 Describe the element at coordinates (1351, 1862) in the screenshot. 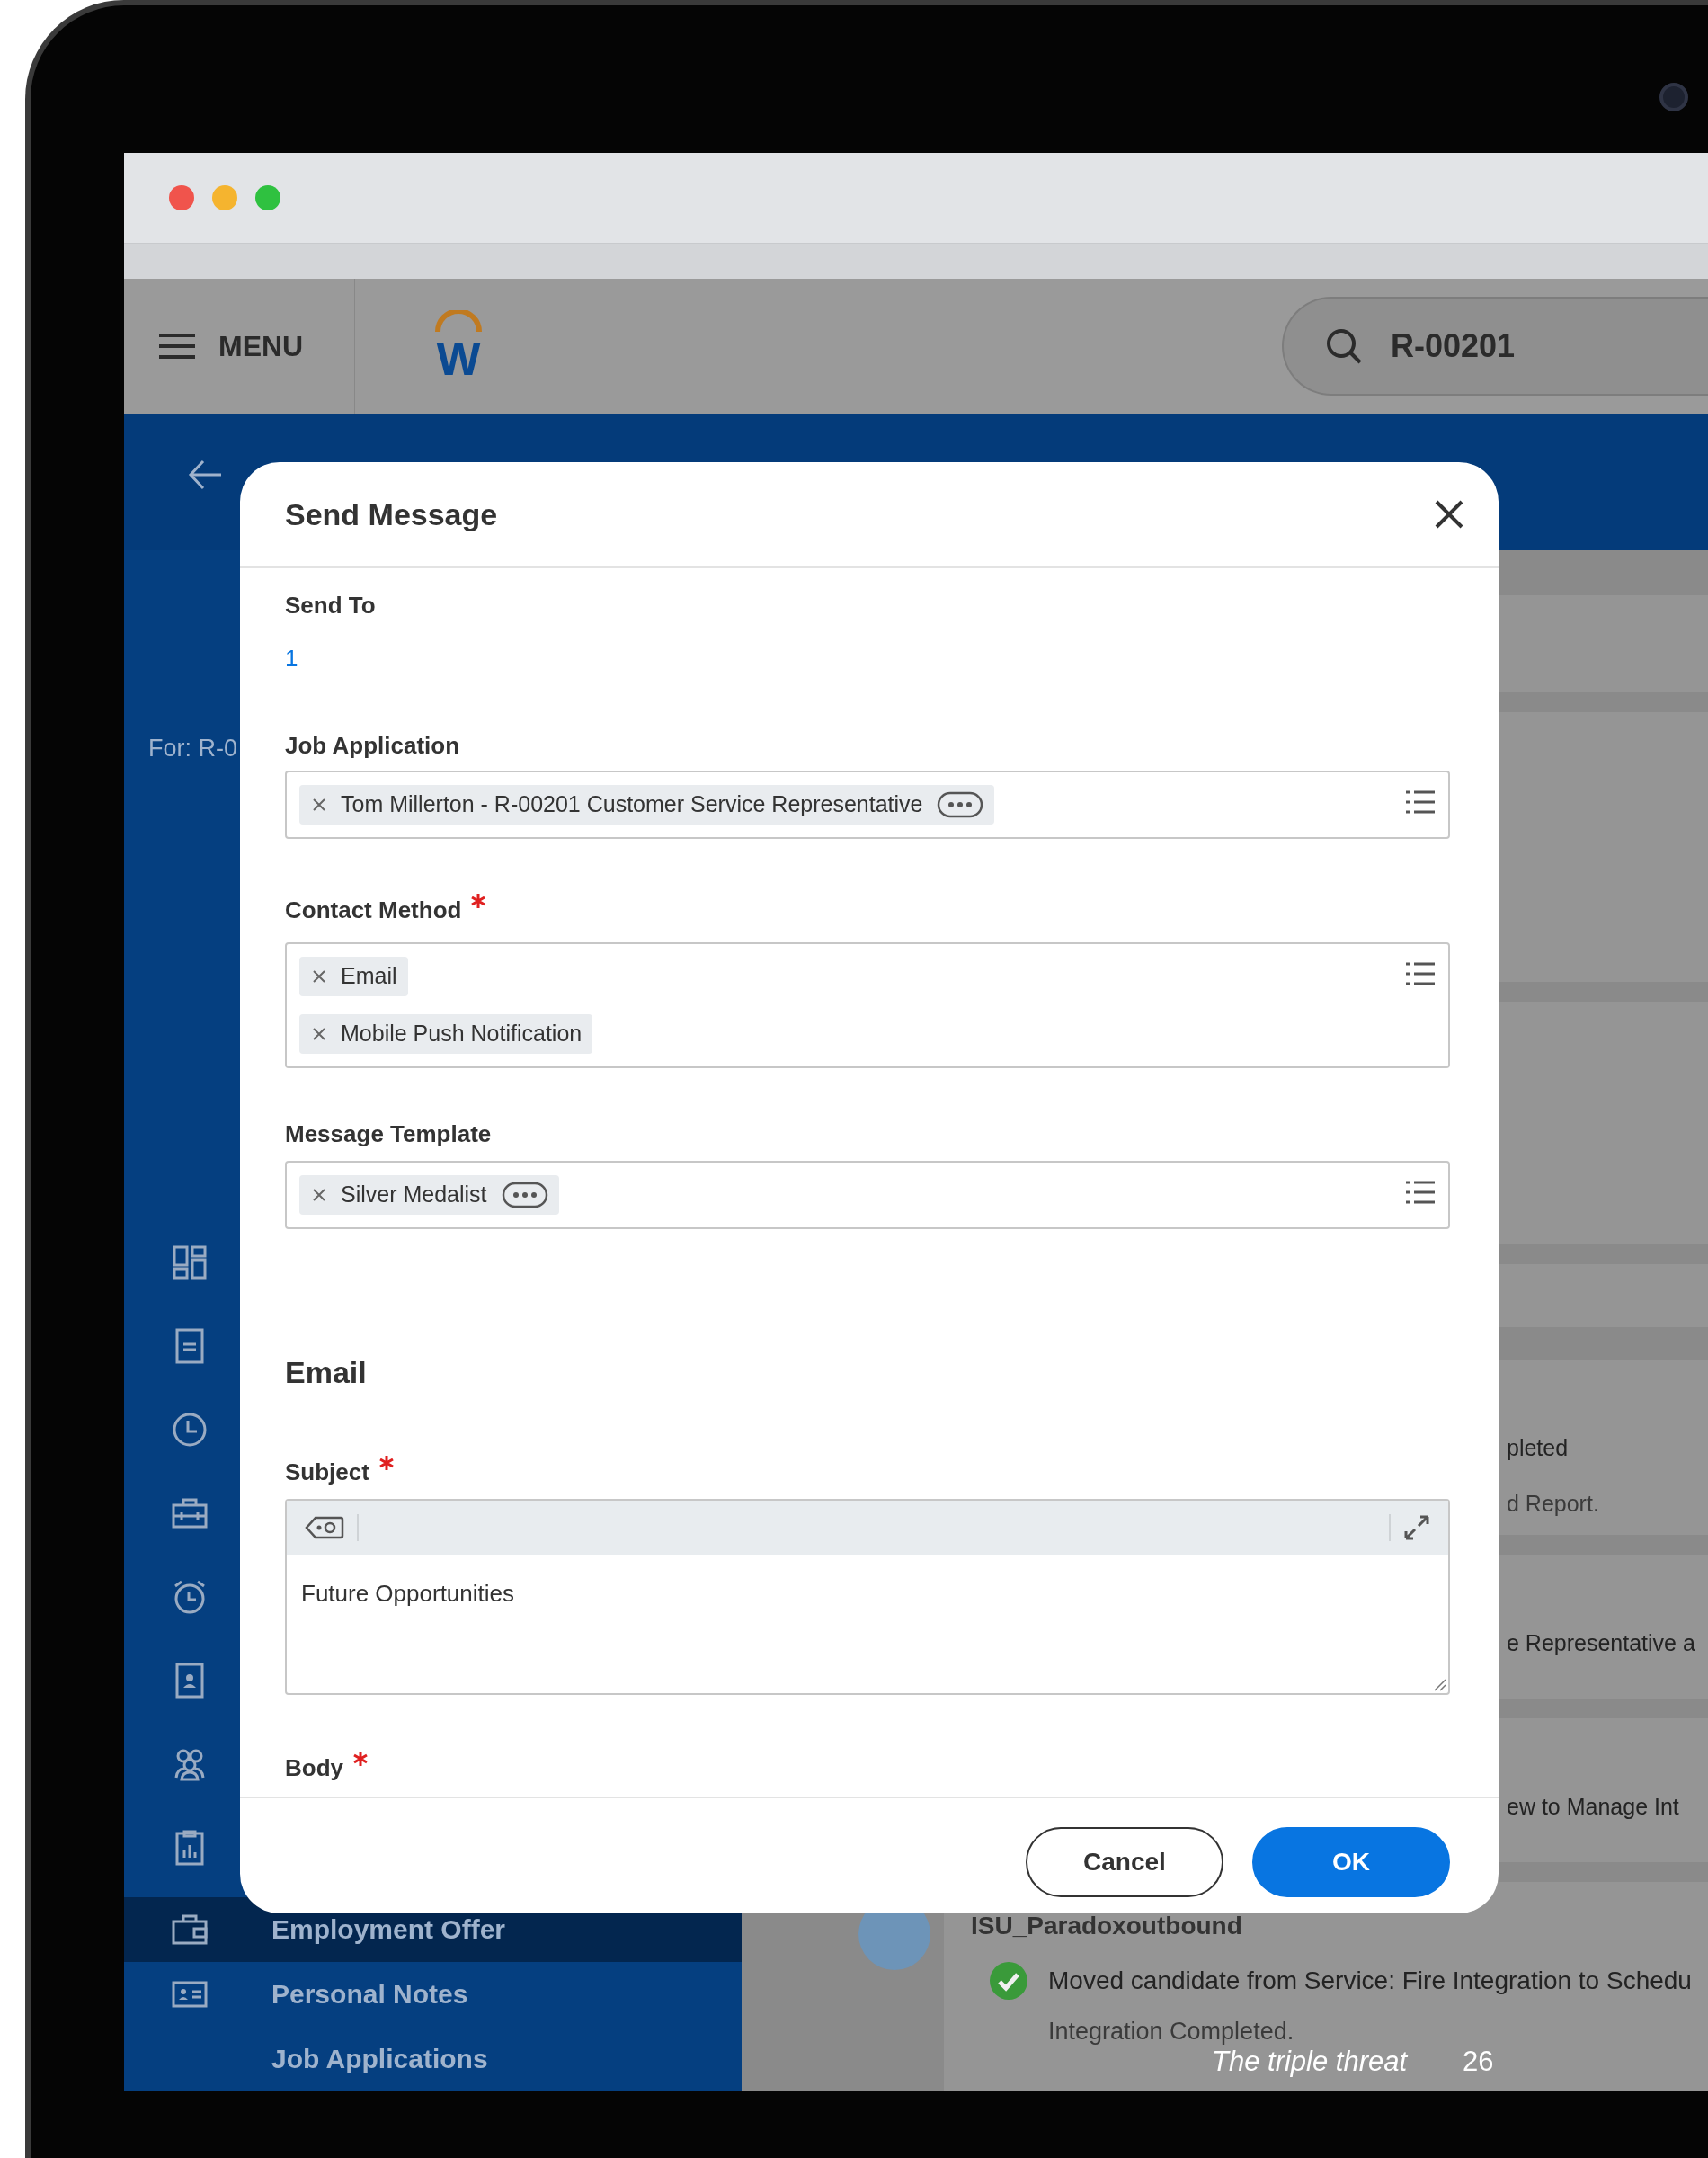

I see `ok-button: OK` at that location.